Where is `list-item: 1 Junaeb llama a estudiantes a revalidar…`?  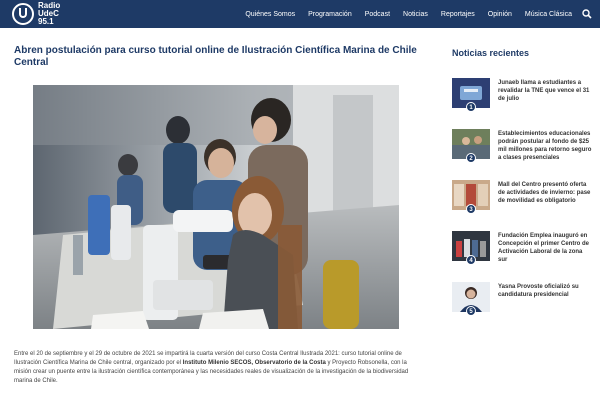
list-item: 1 Junaeb llama a estudiantes a revalidar… is located at coordinates (522, 103).